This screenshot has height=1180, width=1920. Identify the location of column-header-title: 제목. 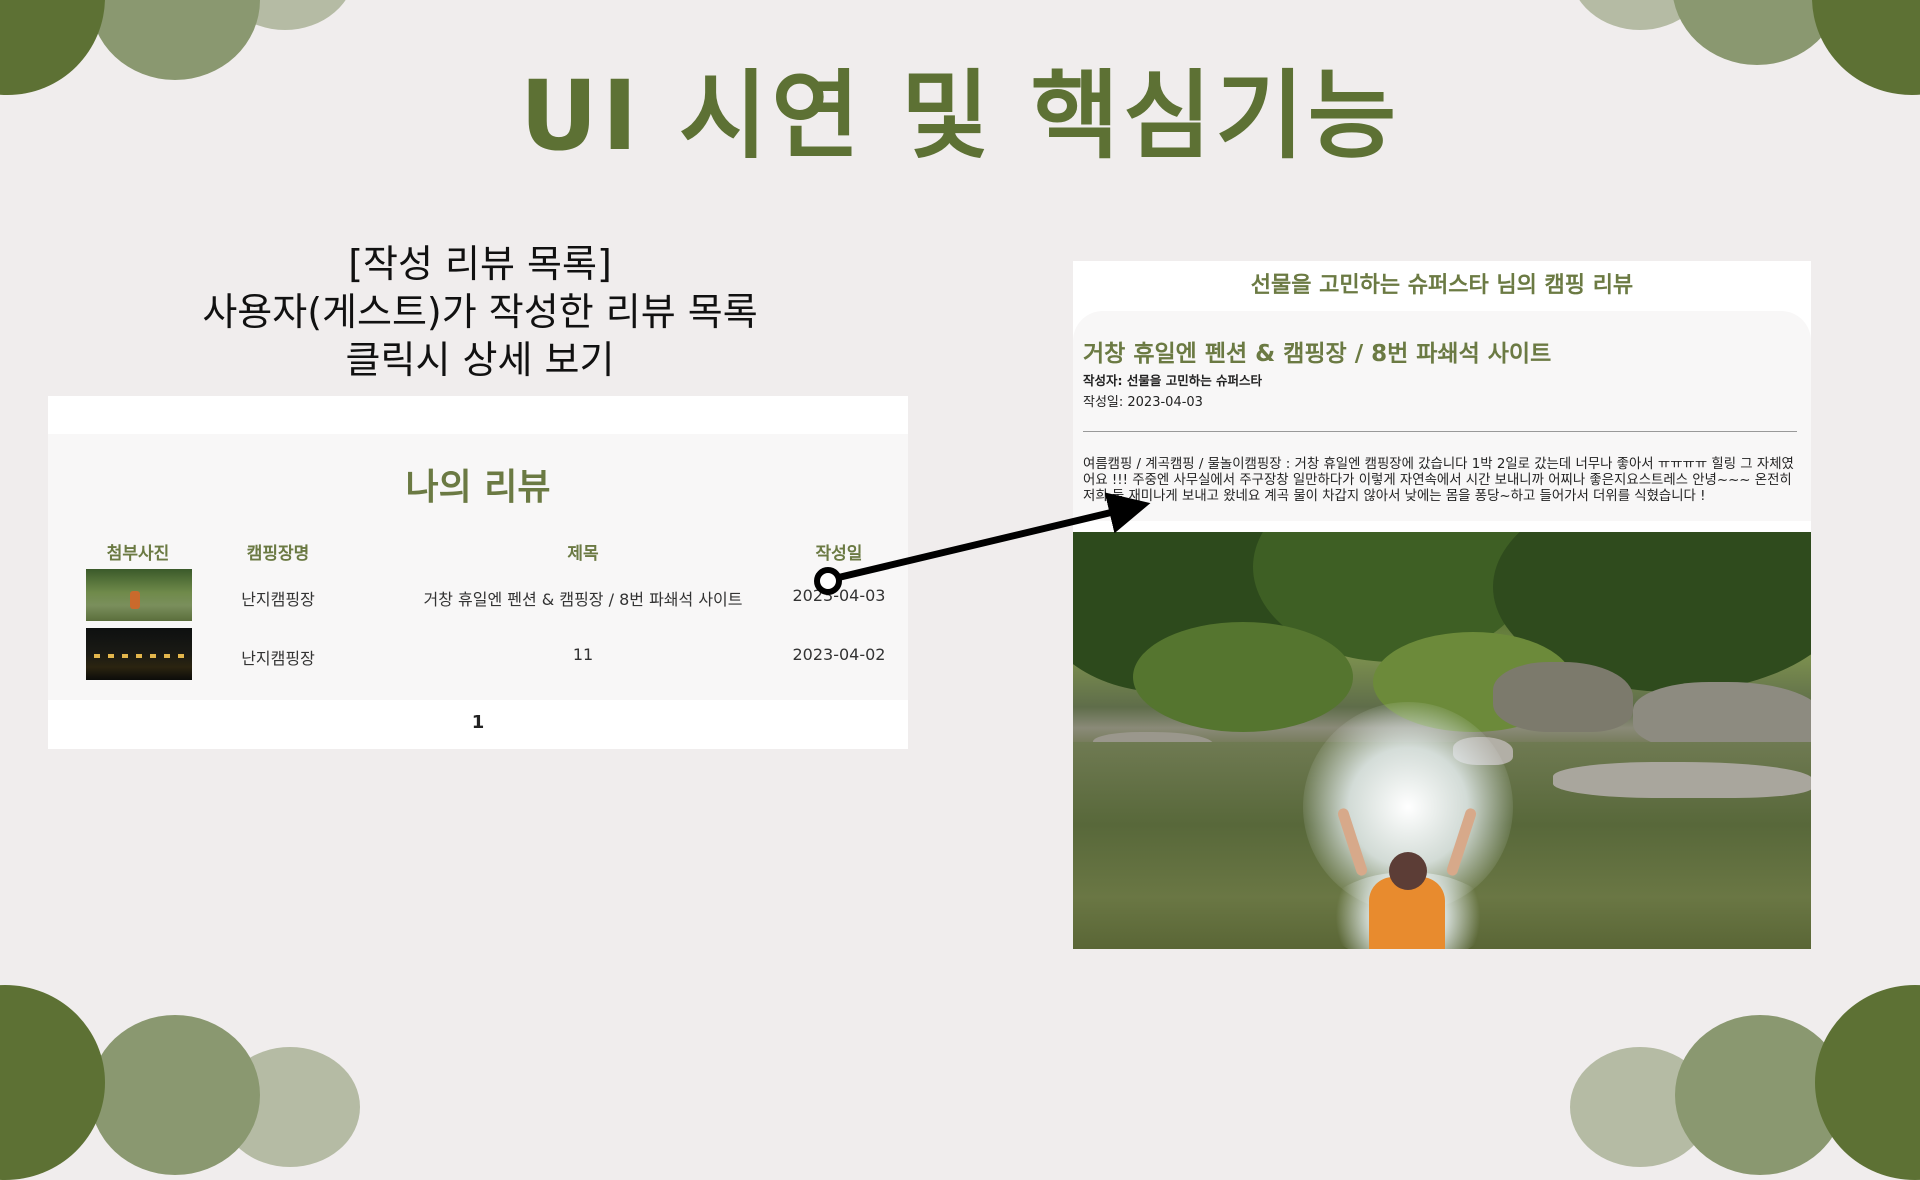
(583, 554).